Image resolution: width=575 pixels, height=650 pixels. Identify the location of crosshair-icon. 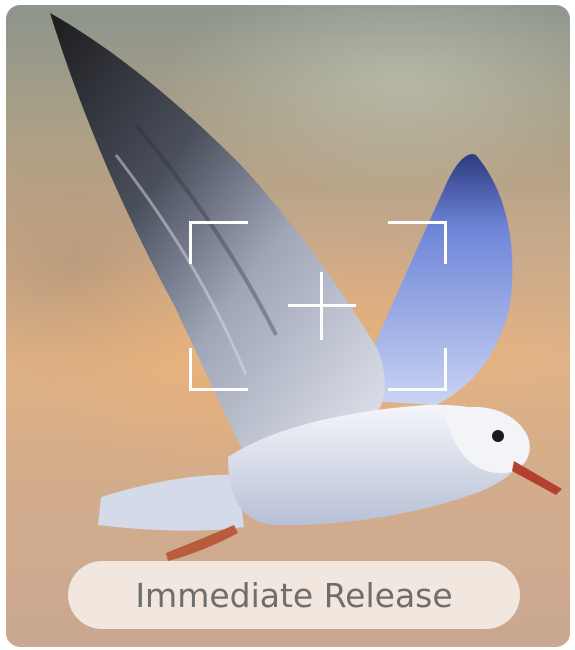
(322, 306).